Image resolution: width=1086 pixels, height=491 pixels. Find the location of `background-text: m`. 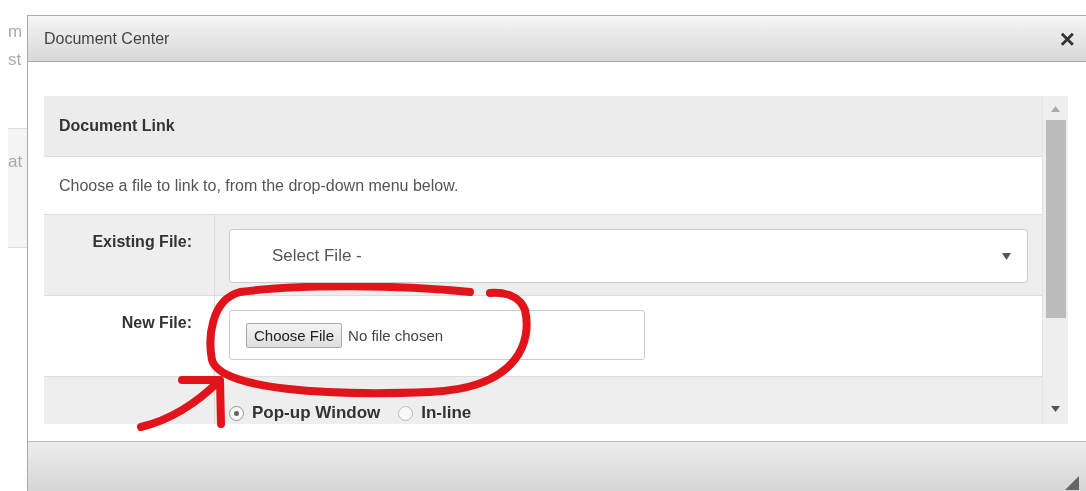

background-text: m is located at coordinates (15, 32).